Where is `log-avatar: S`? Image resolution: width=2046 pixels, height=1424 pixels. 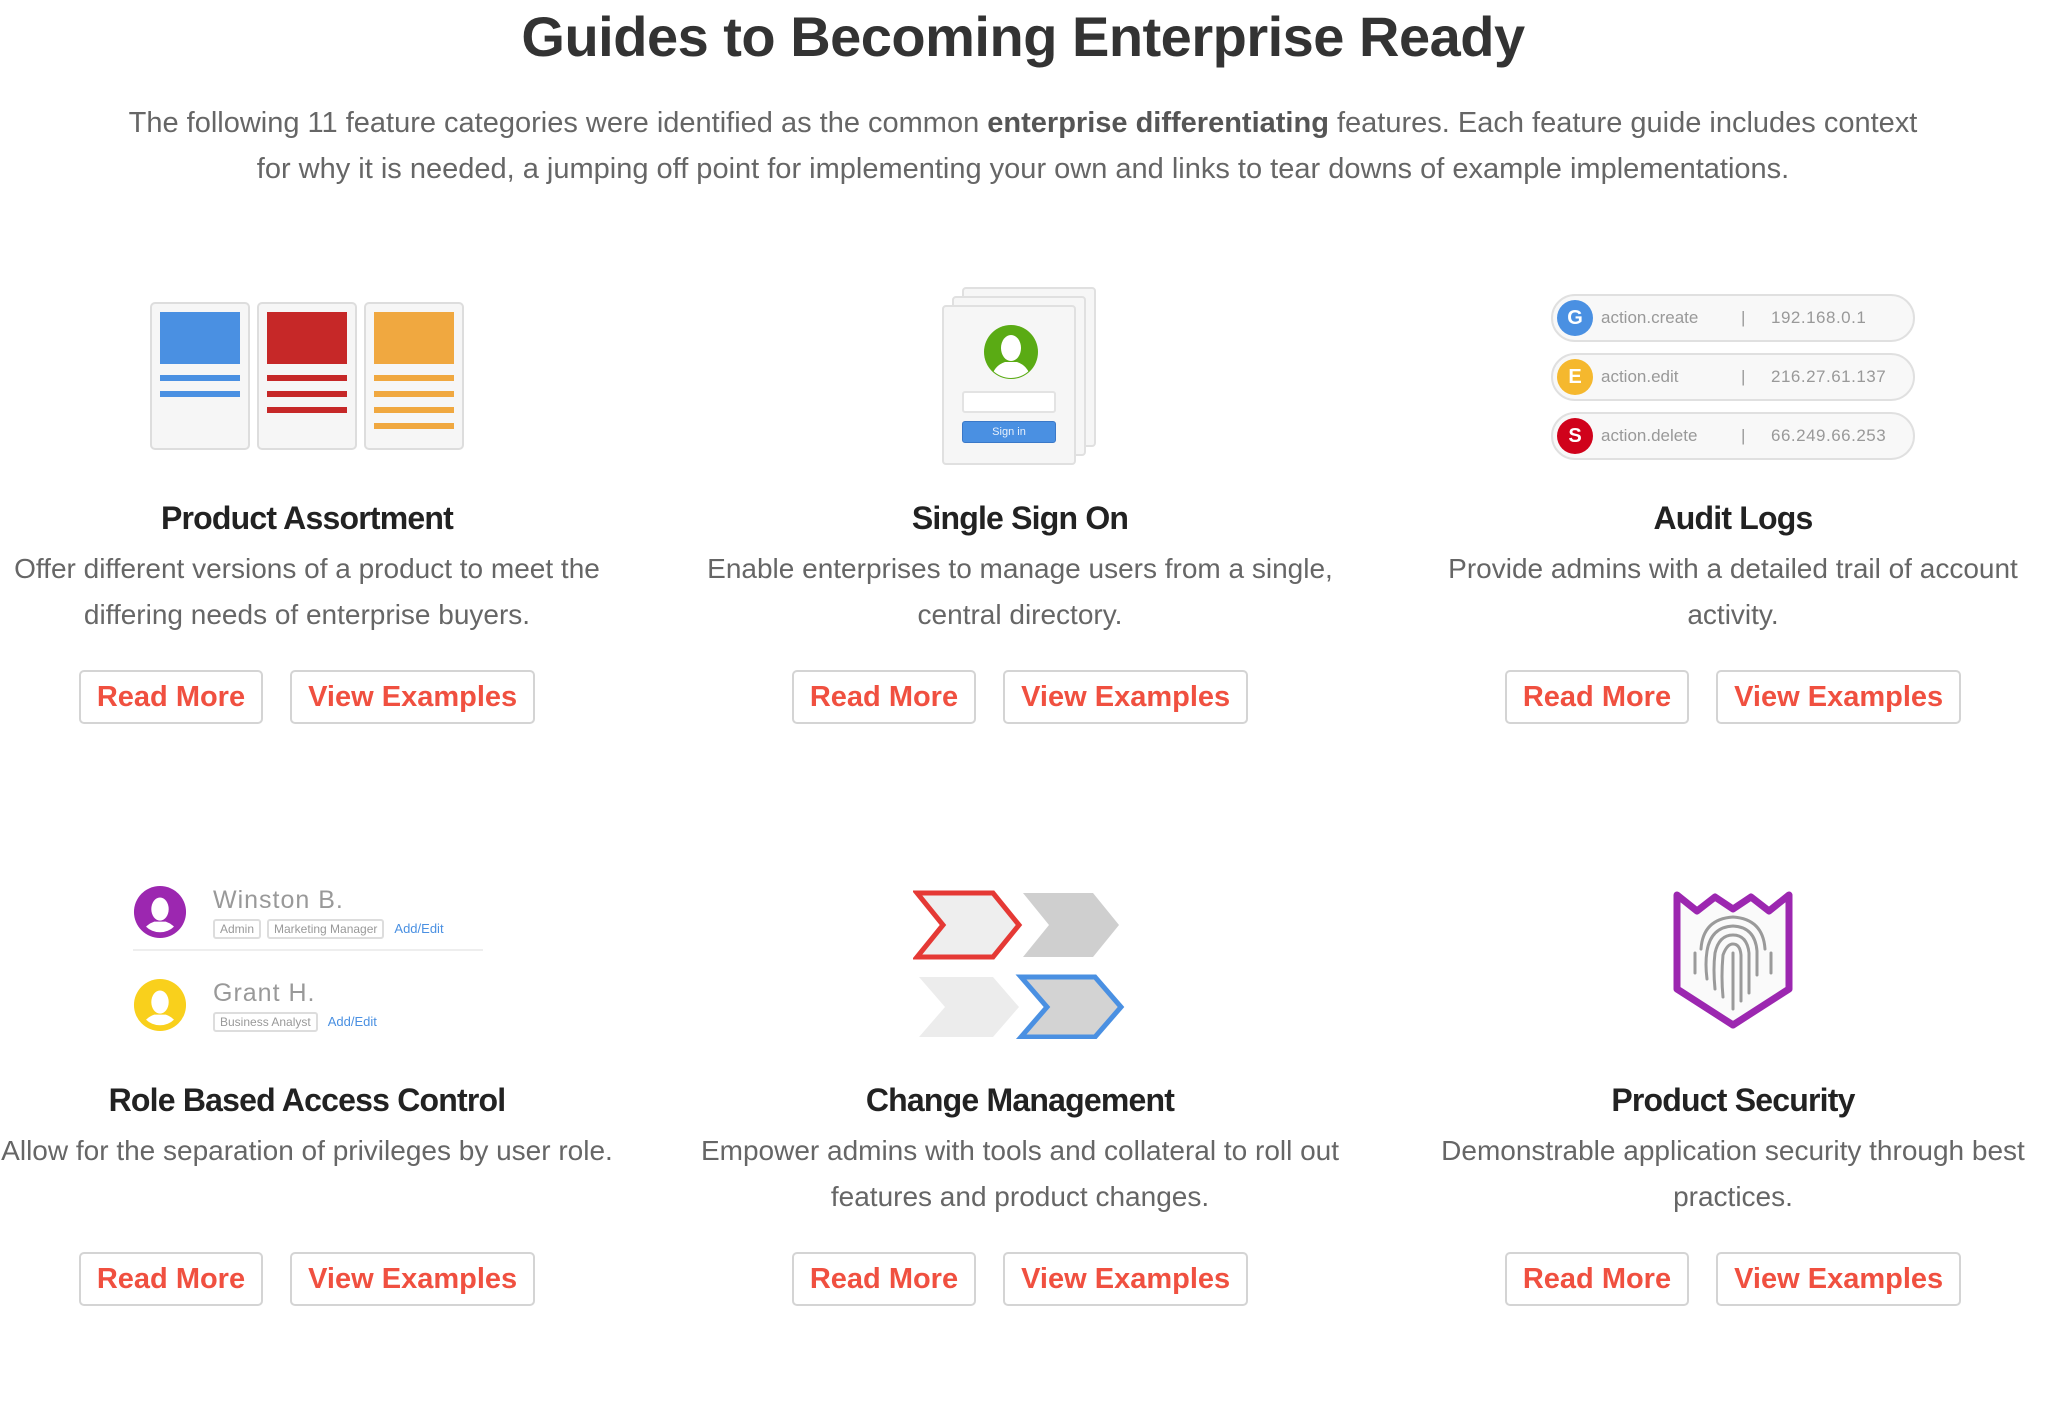 log-avatar: S is located at coordinates (1575, 436).